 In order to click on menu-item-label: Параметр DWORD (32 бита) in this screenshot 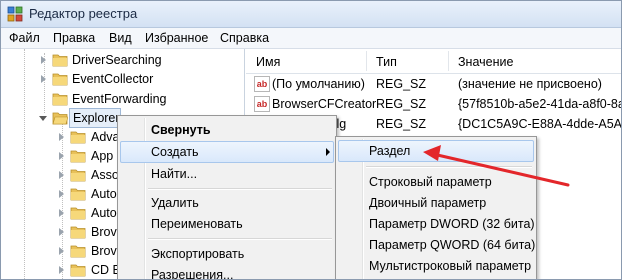, I will do `click(452, 224)`.